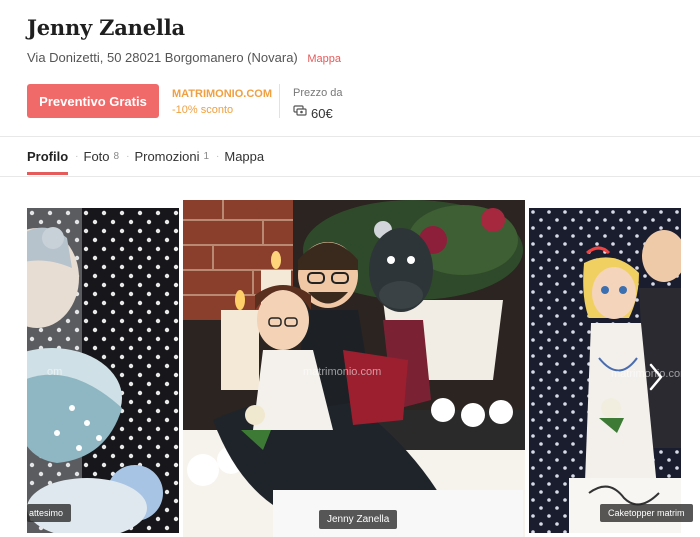  What do you see at coordinates (206, 156) in the screenshot?
I see `tab-count: 1` at bounding box center [206, 156].